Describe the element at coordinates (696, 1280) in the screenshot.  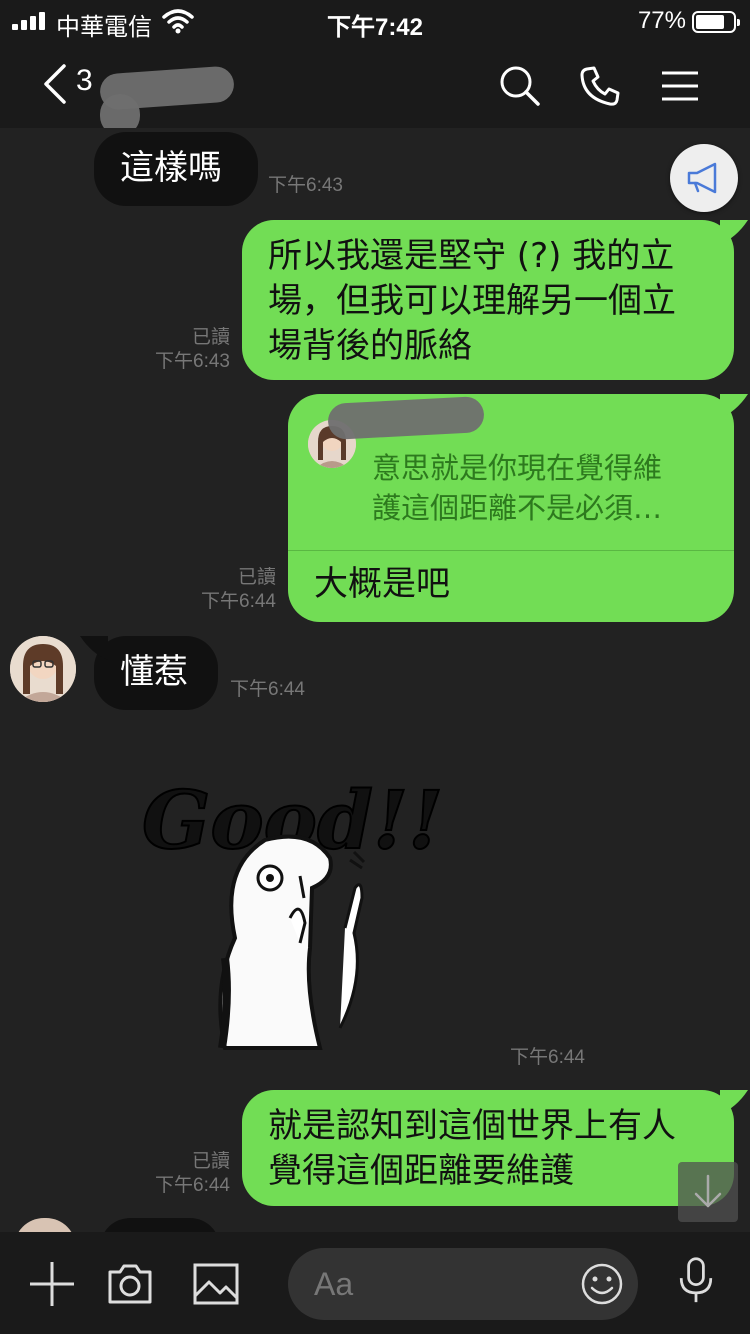
I see `microphone-icon` at that location.